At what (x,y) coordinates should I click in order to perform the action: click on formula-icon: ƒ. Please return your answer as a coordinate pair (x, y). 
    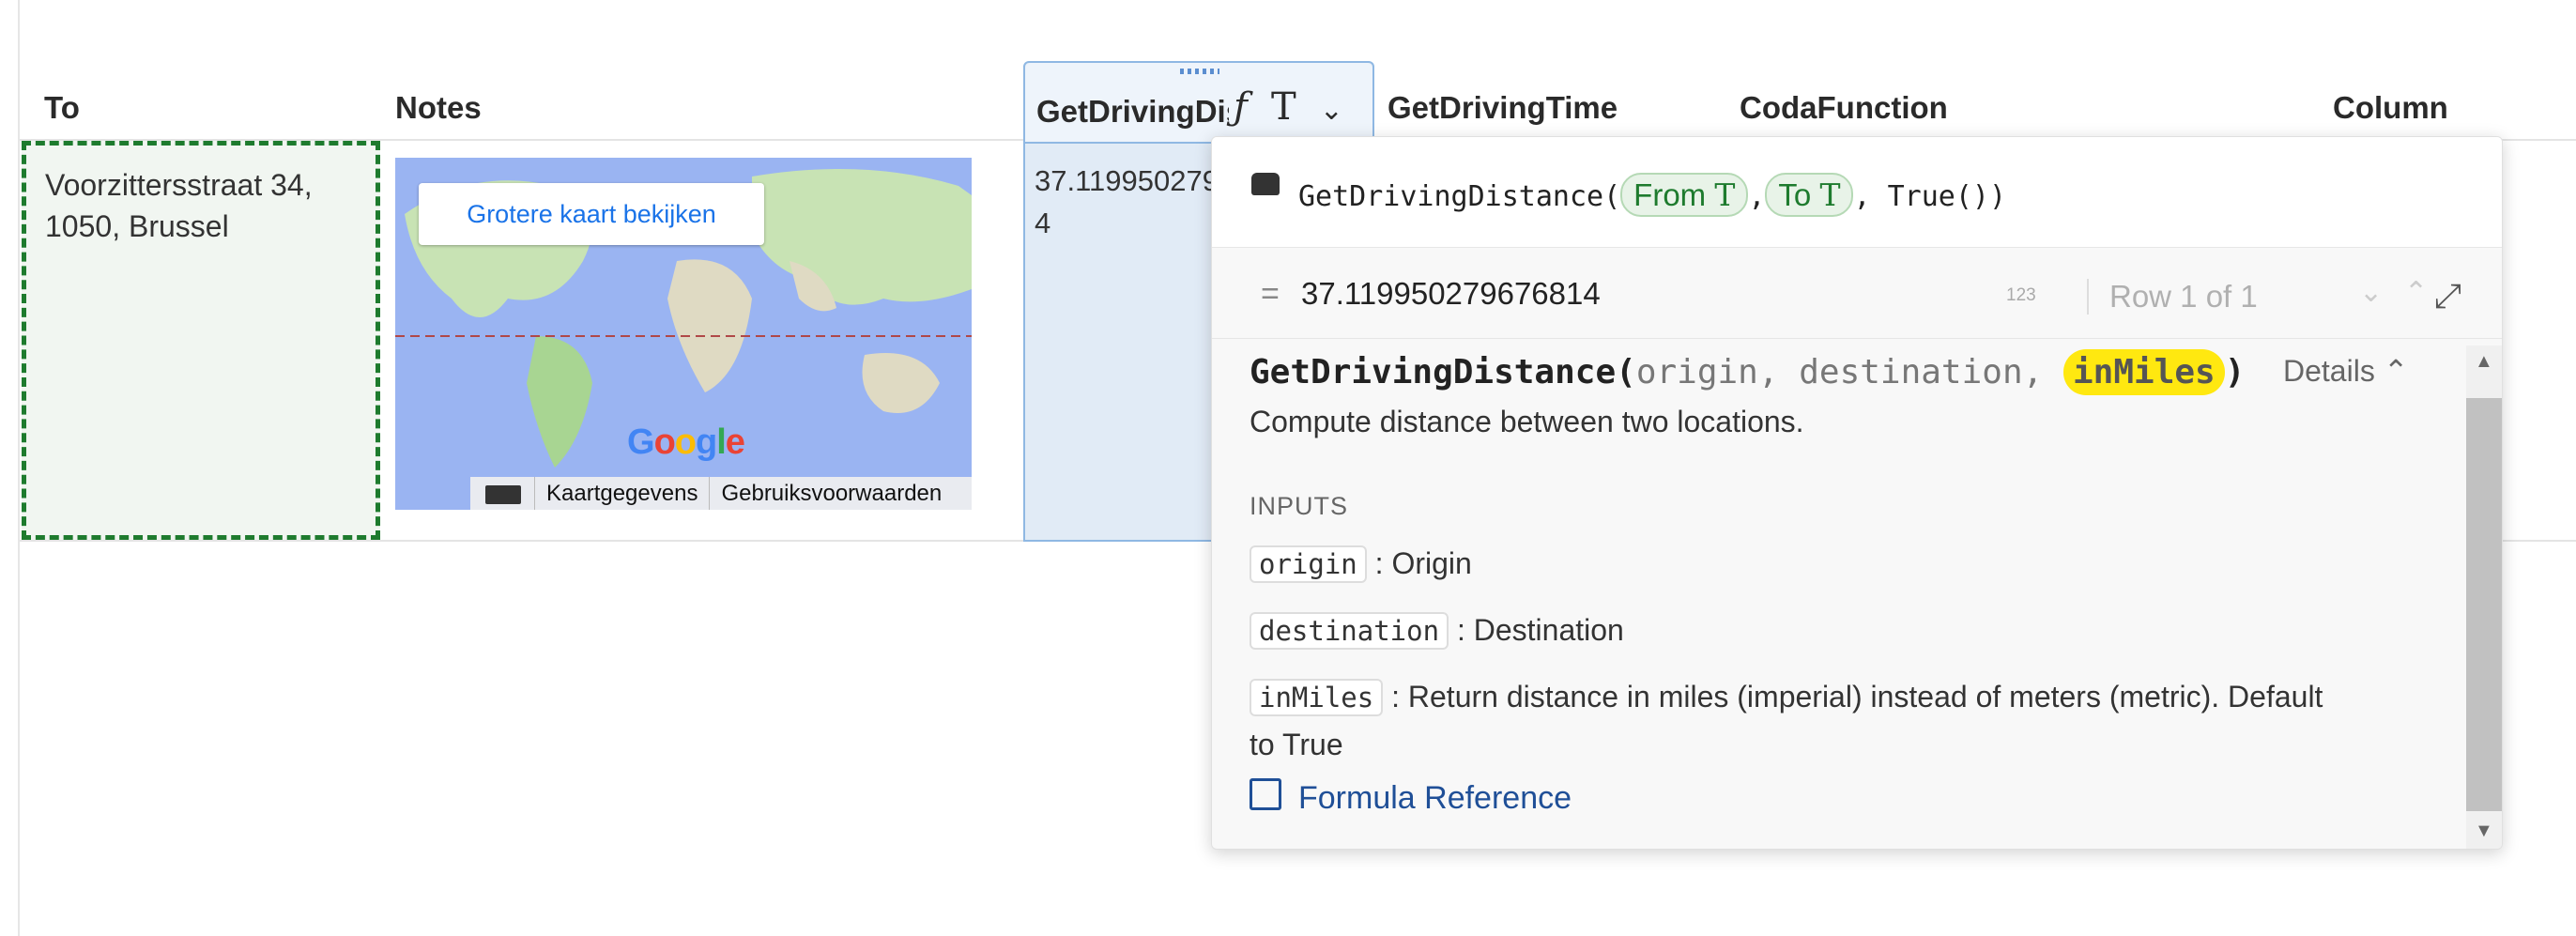
    Looking at the image, I should click on (1241, 107).